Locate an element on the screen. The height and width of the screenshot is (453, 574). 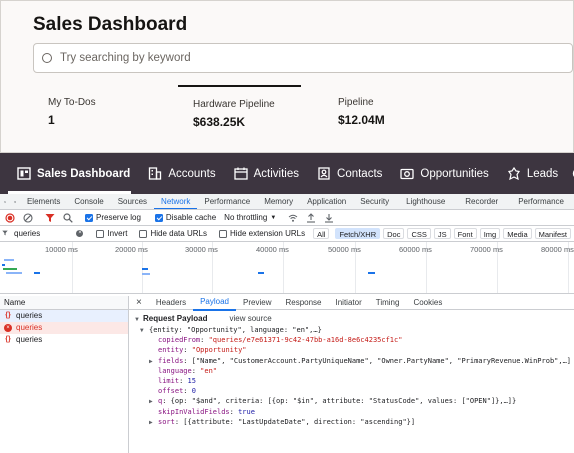
request-name: queries is located at coordinates (29, 327).